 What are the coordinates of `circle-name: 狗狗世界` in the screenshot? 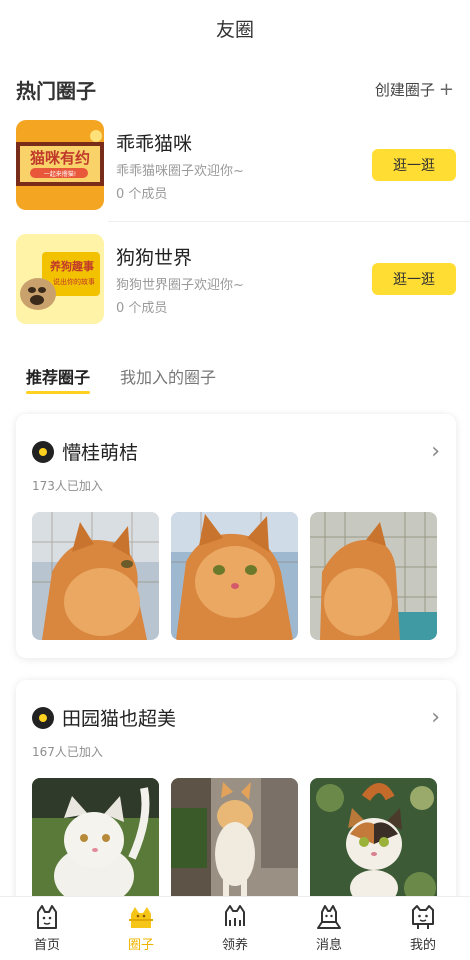 It's located at (154, 257).